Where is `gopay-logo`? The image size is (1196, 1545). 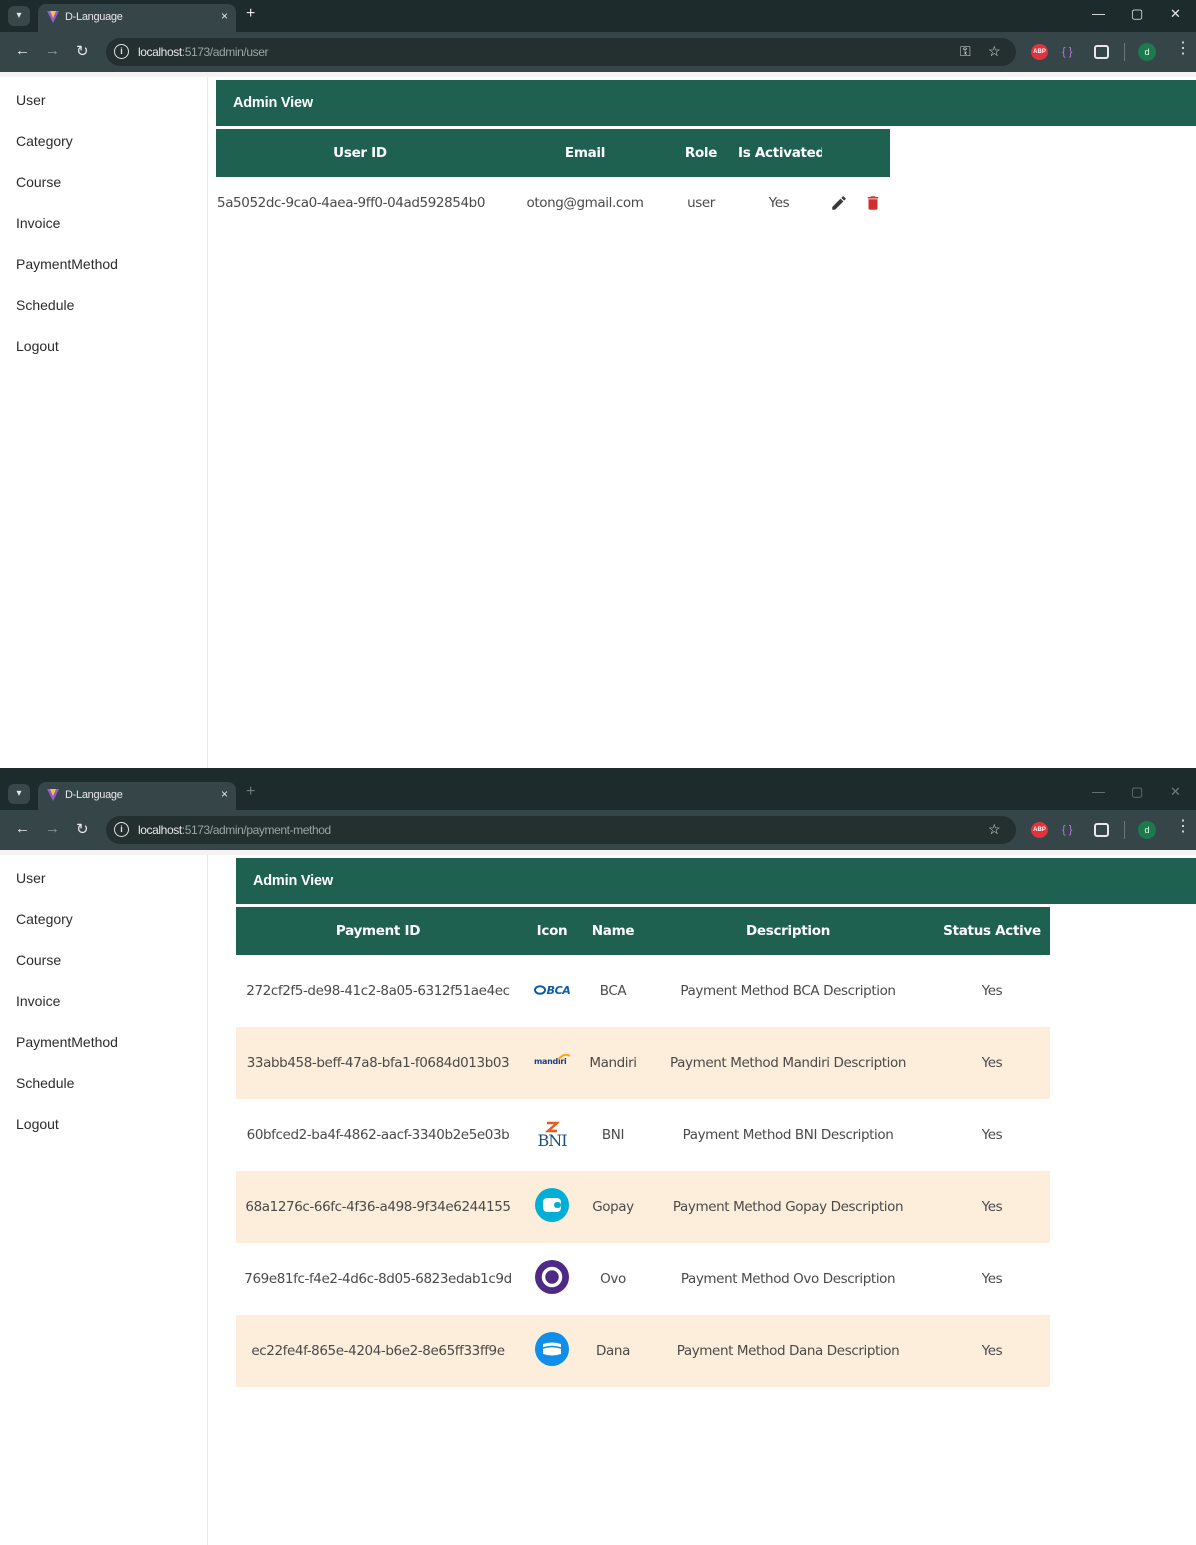
gopay-logo is located at coordinates (552, 1205).